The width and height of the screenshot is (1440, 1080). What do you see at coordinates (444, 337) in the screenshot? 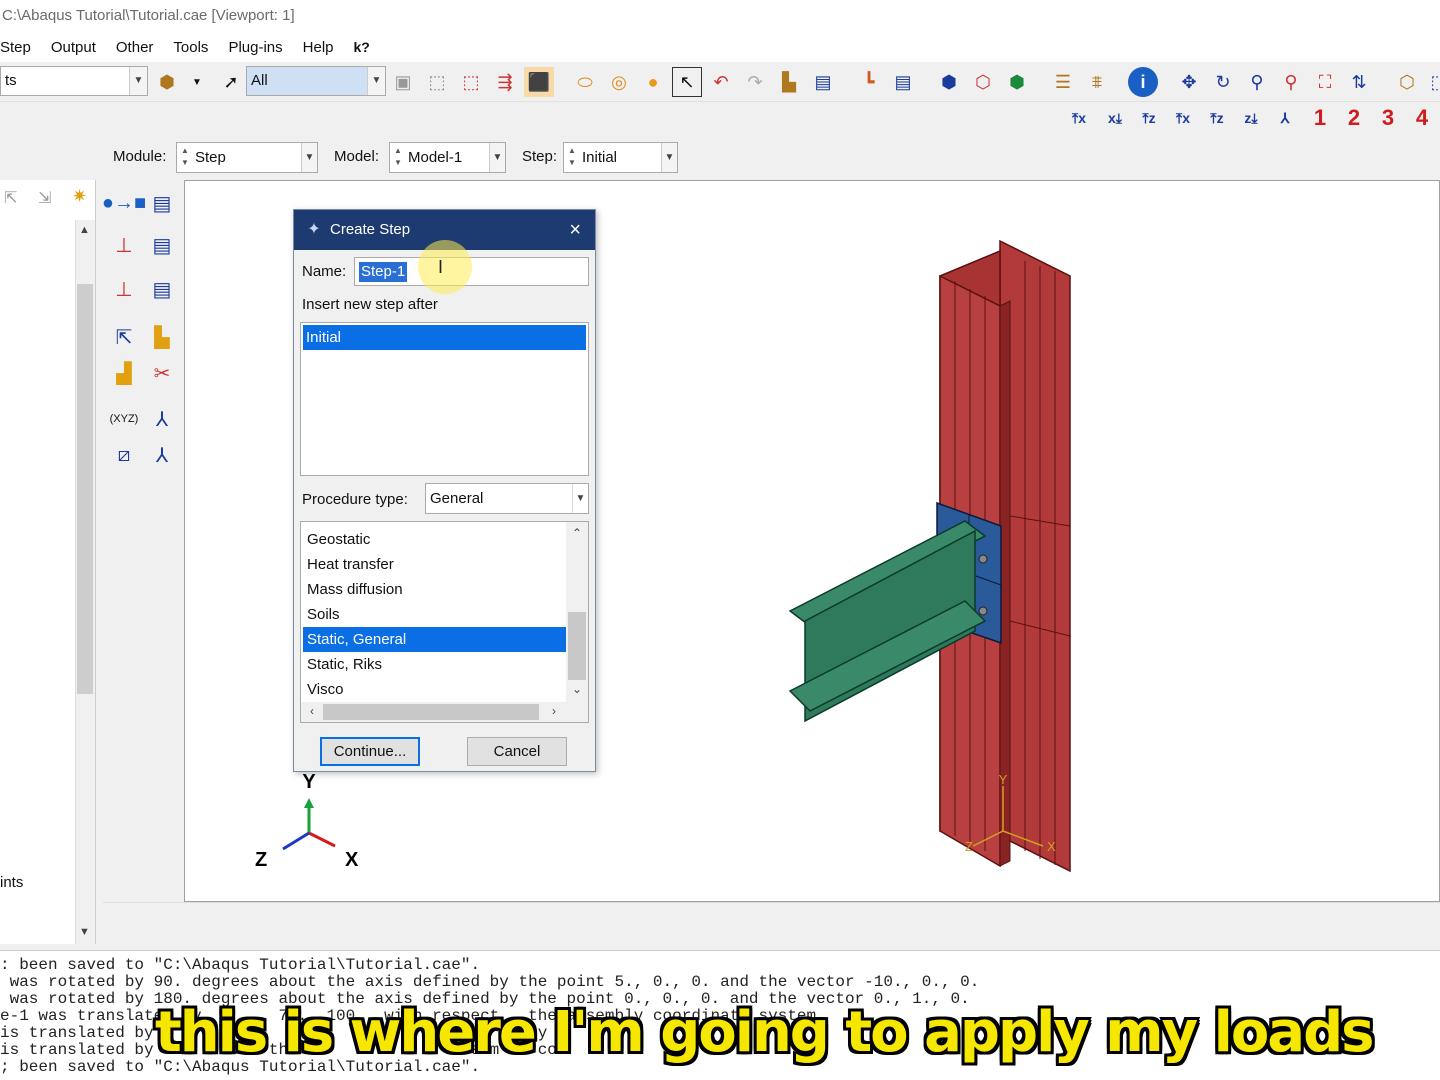
I see `list-item: Initial` at bounding box center [444, 337].